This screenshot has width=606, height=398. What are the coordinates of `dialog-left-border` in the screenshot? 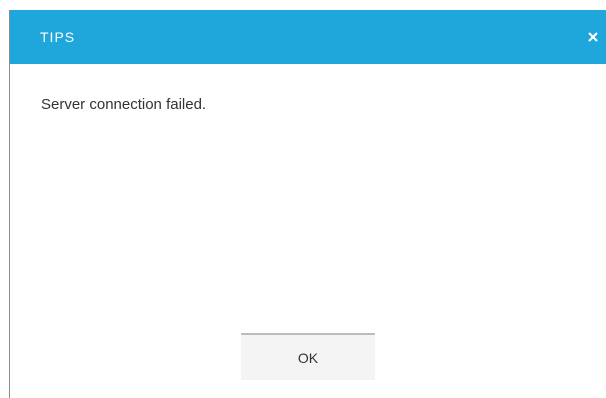 It's located at (9, 204).